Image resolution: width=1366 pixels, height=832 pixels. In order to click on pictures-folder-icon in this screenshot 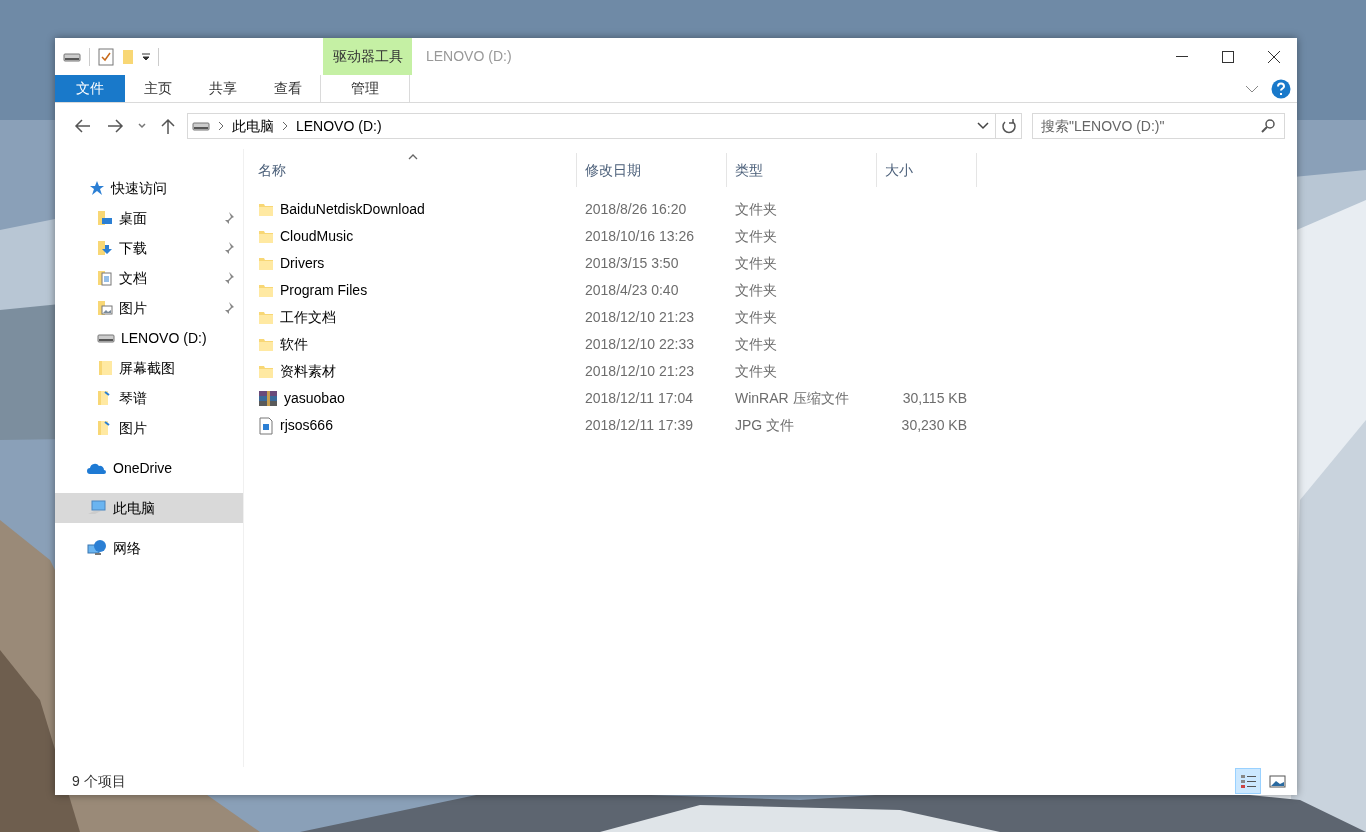, I will do `click(105, 308)`.